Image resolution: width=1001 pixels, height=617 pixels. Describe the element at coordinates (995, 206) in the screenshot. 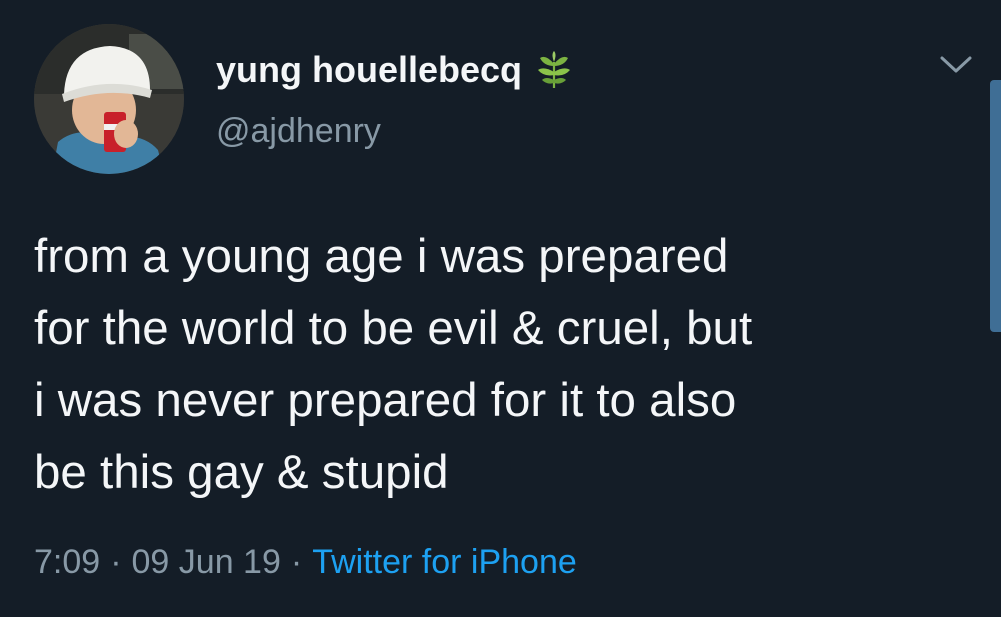

I see `scrollbar` at that location.